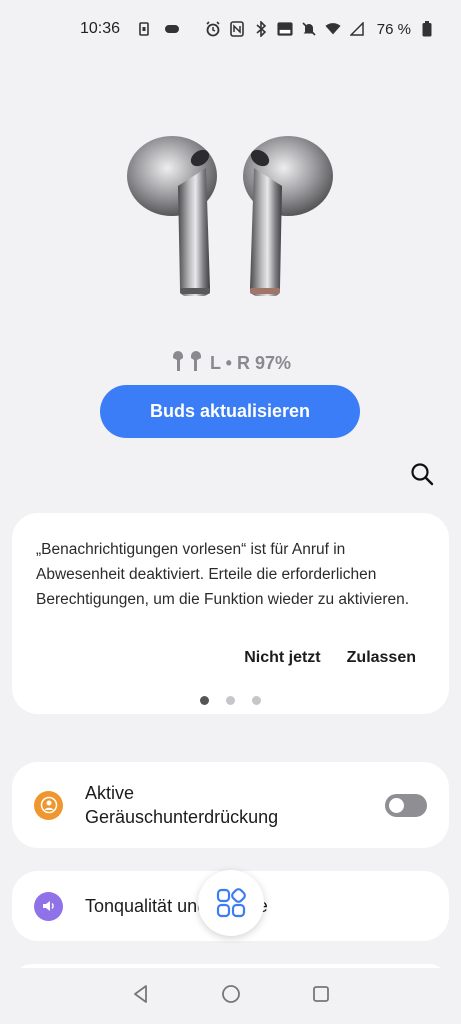 Image resolution: width=461 pixels, height=1024 pixels. Describe the element at coordinates (230, 218) in the screenshot. I see `earbuds-image` at that location.